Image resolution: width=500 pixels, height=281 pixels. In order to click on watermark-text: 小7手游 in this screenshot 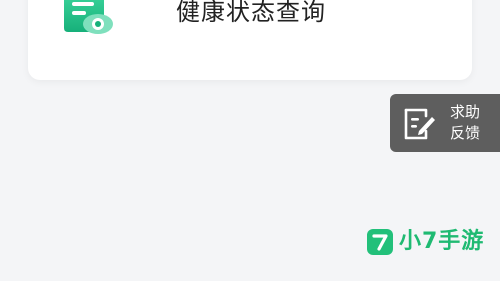, I will do `click(442, 241)`.